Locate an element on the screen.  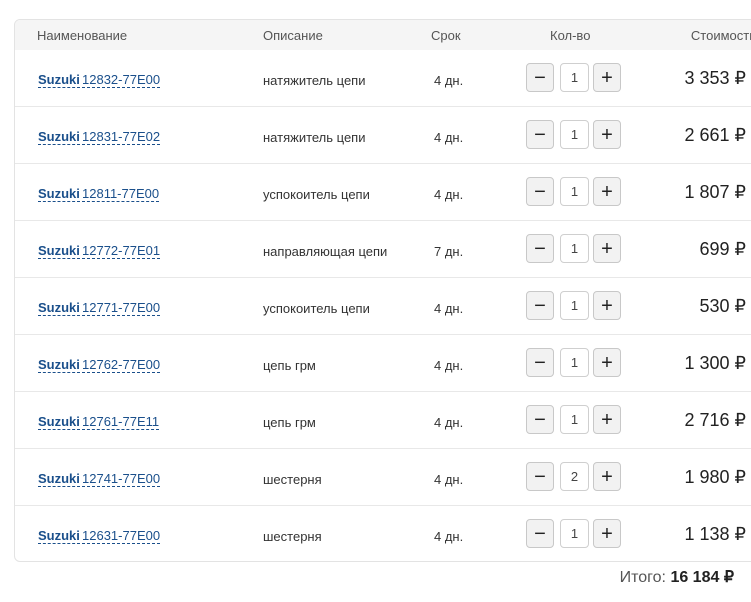
order-total: Итого: 16 184 ₽ is located at coordinates (677, 577).